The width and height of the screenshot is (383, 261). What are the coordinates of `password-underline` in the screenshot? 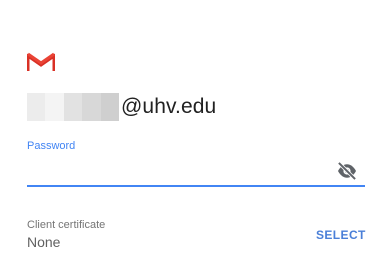 It's located at (196, 186).